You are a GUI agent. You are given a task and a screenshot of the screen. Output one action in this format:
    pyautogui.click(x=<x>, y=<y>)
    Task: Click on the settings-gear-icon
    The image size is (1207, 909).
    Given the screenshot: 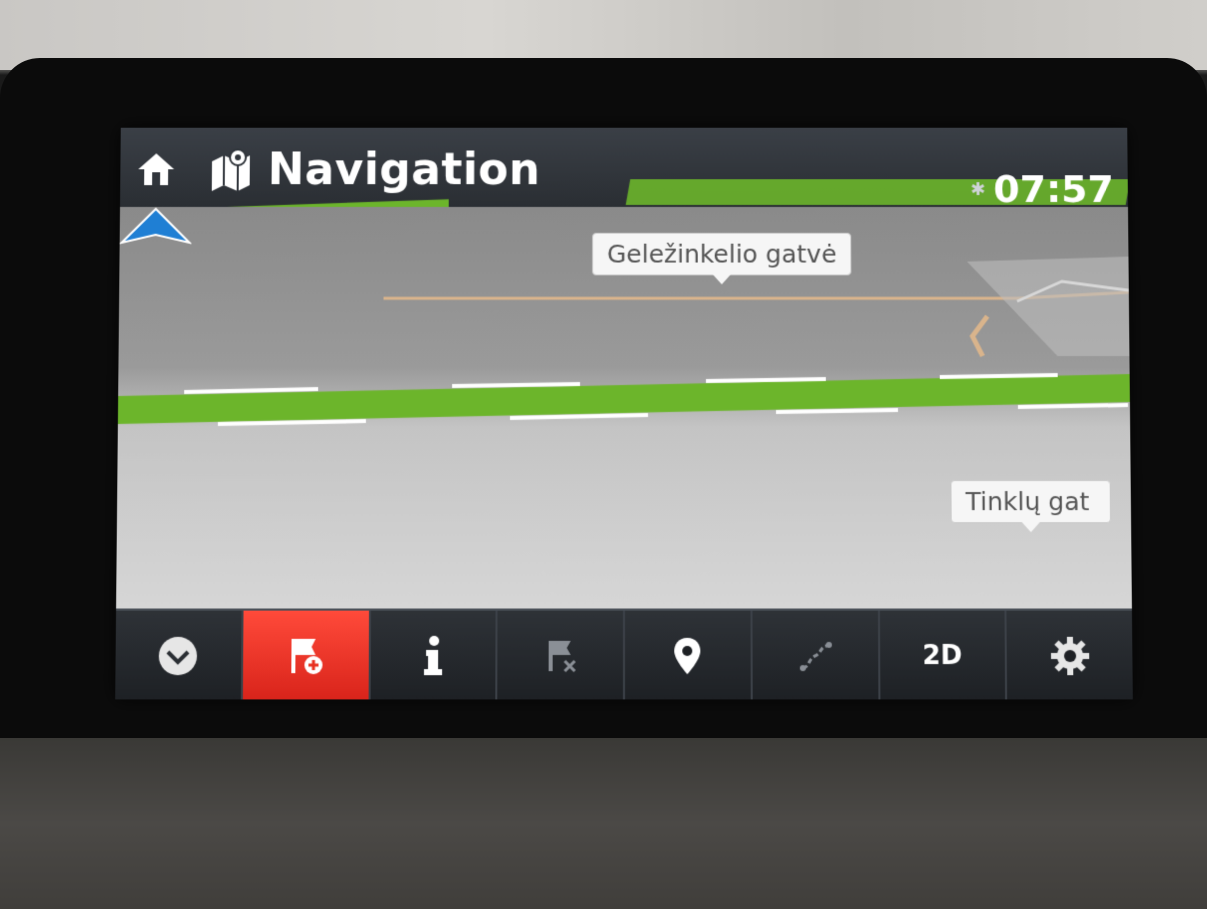 What is the action you would take?
    pyautogui.click(x=1069, y=656)
    